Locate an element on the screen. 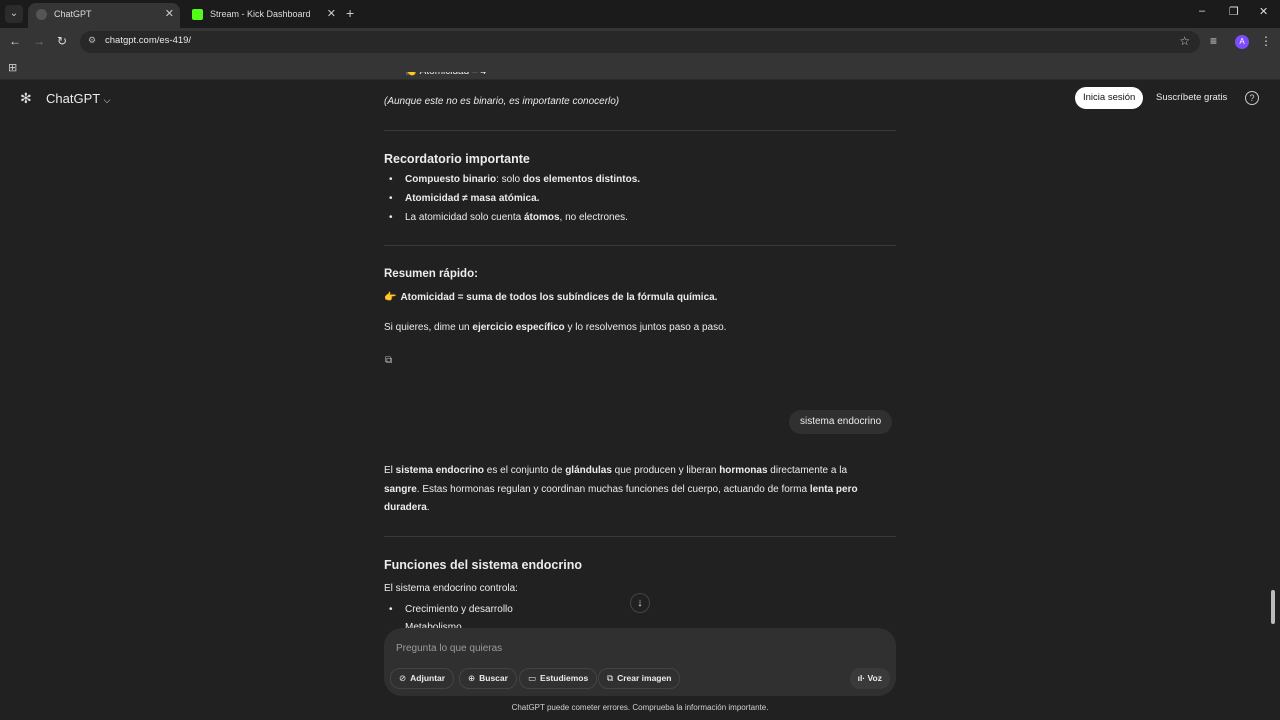  chevron-down-icon: ⌵ is located at coordinates (107, 100).